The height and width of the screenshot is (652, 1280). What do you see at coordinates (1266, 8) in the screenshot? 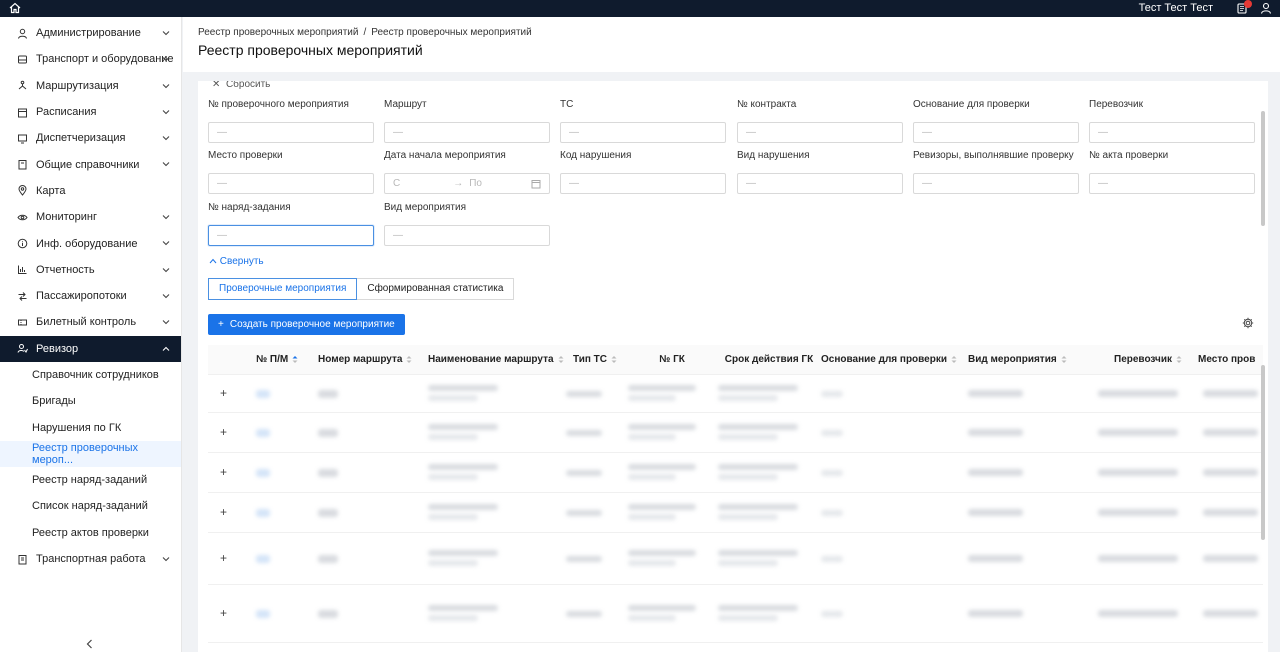
I see `user-icon` at bounding box center [1266, 8].